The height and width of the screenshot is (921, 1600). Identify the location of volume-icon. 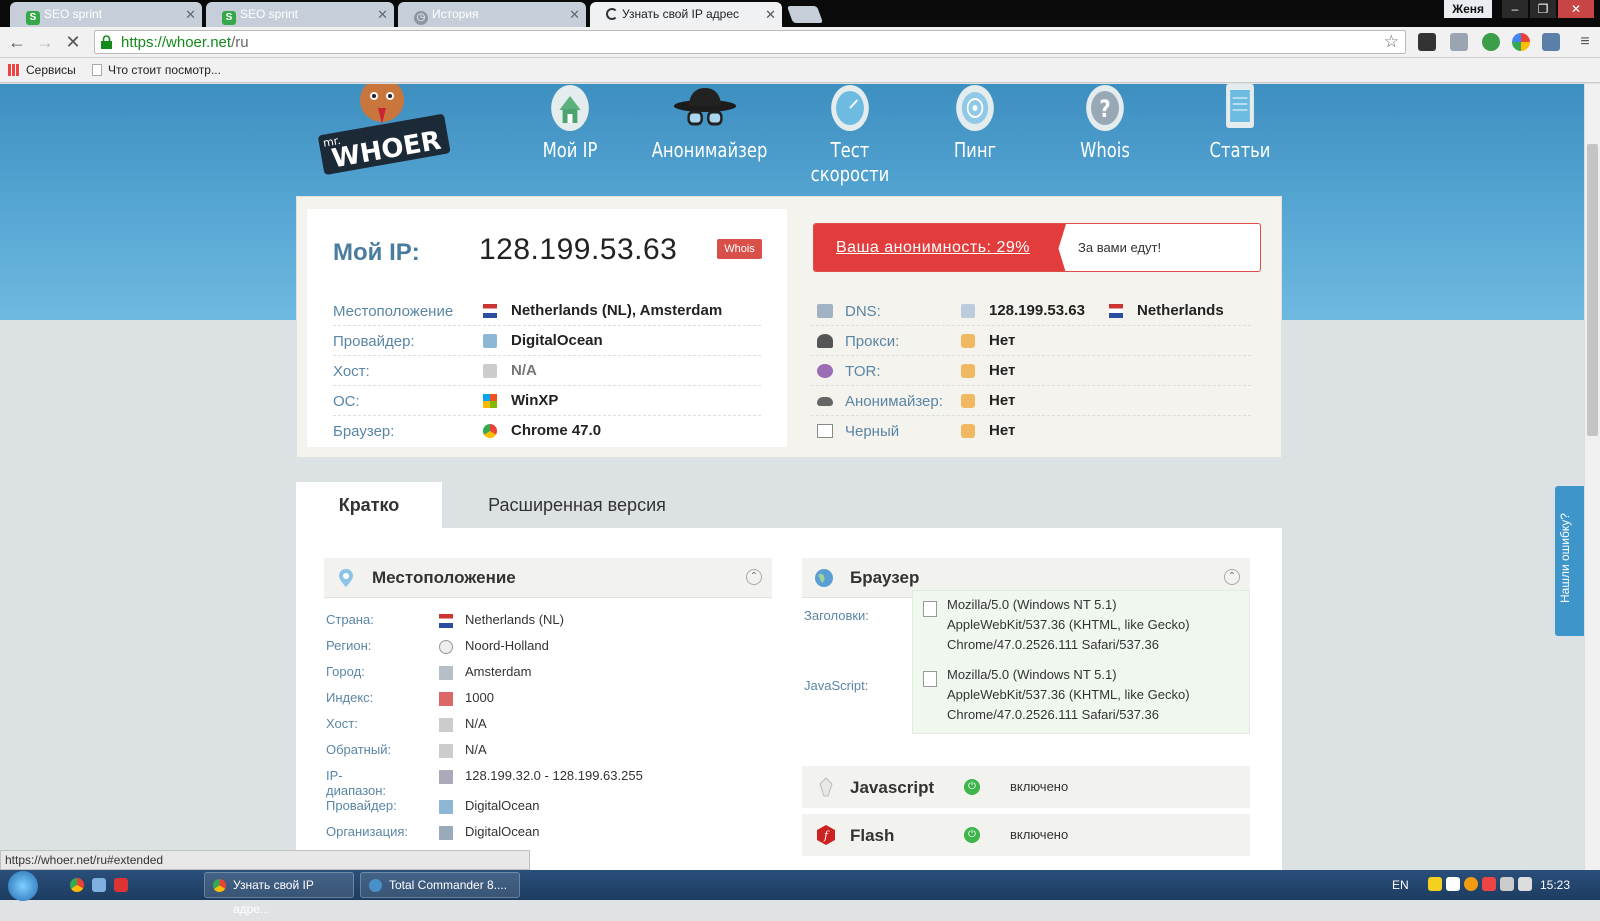
(1525, 884).